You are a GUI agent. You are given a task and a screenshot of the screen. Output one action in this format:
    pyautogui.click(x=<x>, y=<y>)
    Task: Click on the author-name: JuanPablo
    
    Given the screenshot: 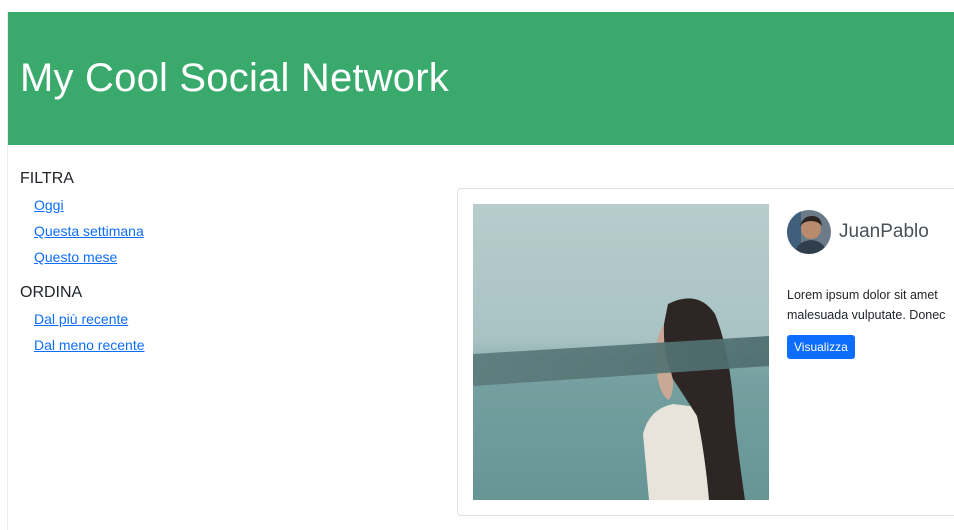 What is the action you would take?
    pyautogui.click(x=884, y=232)
    